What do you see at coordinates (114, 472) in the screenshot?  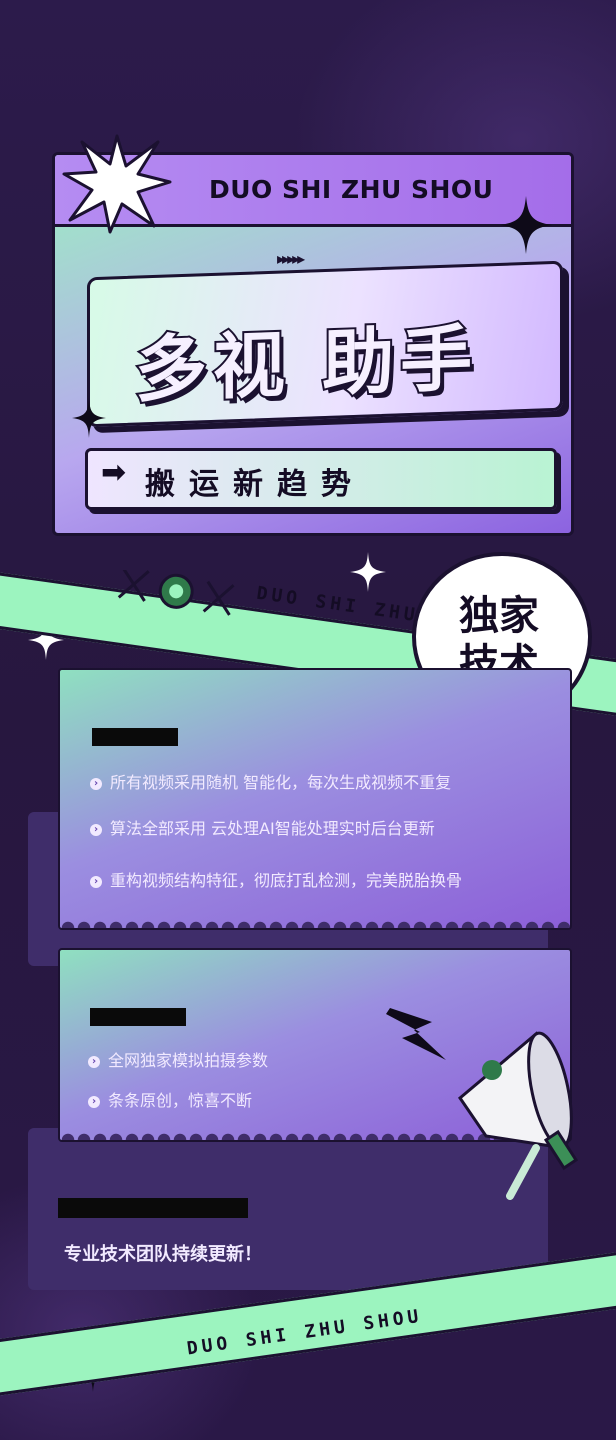 I see `arrow-right-icon: ➡` at bounding box center [114, 472].